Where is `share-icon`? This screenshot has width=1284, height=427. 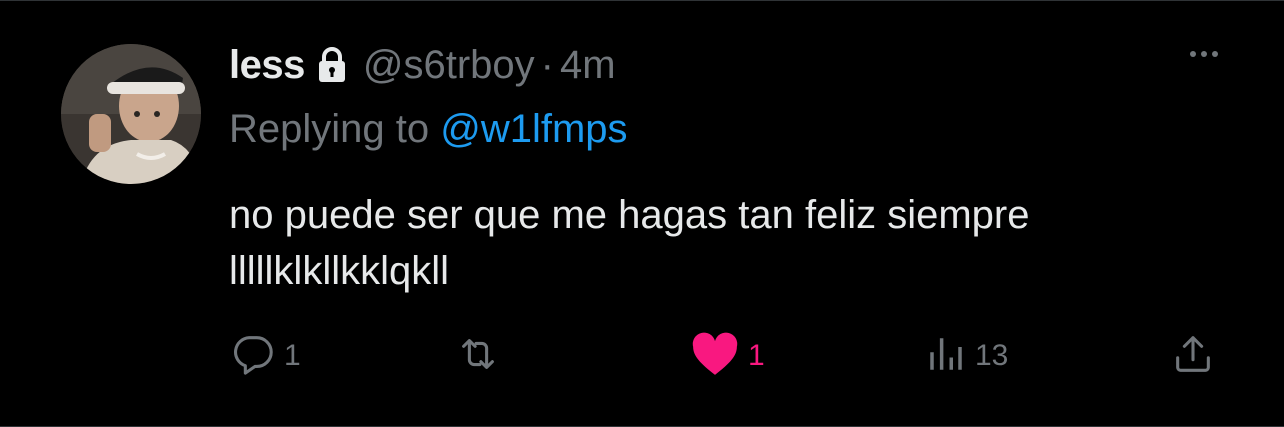 share-icon is located at coordinates (1193, 356).